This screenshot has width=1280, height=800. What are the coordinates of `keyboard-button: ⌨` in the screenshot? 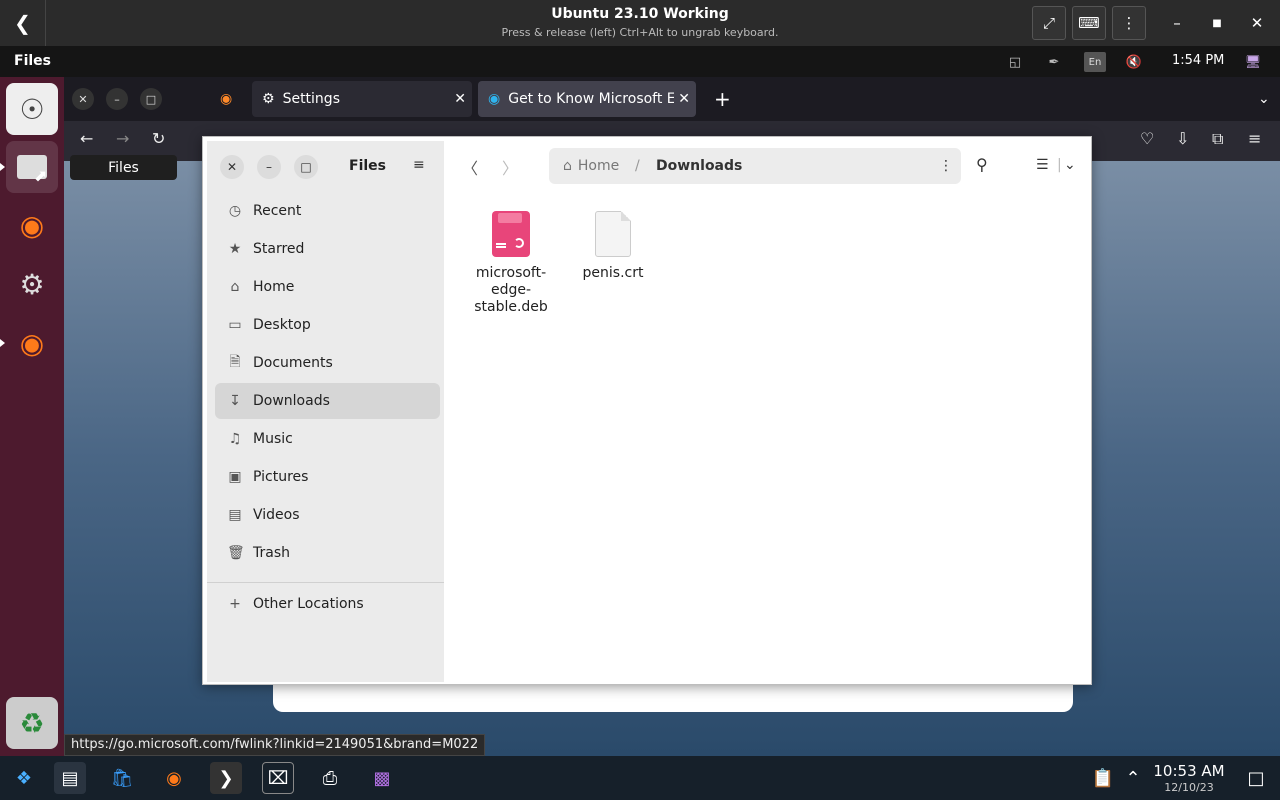 It's located at (1089, 23).